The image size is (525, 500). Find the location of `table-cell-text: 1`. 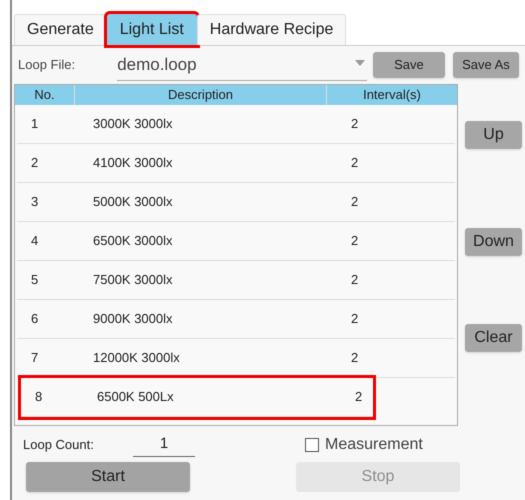

table-cell-text: 1 is located at coordinates (35, 124).